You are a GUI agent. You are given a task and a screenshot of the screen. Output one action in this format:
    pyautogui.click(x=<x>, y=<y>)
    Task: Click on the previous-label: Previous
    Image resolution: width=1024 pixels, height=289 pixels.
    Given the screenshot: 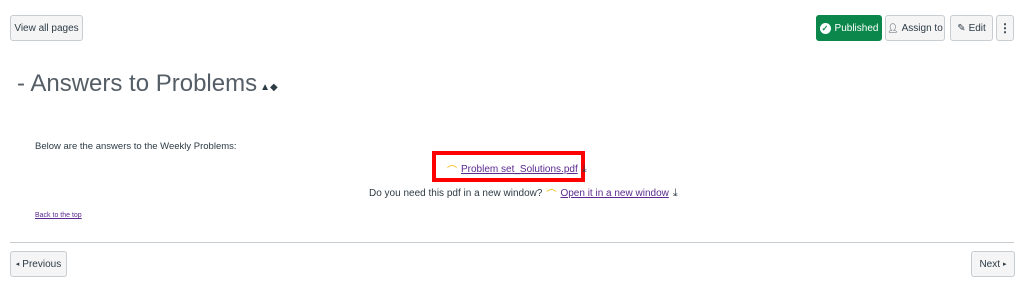 What is the action you would take?
    pyautogui.click(x=42, y=264)
    